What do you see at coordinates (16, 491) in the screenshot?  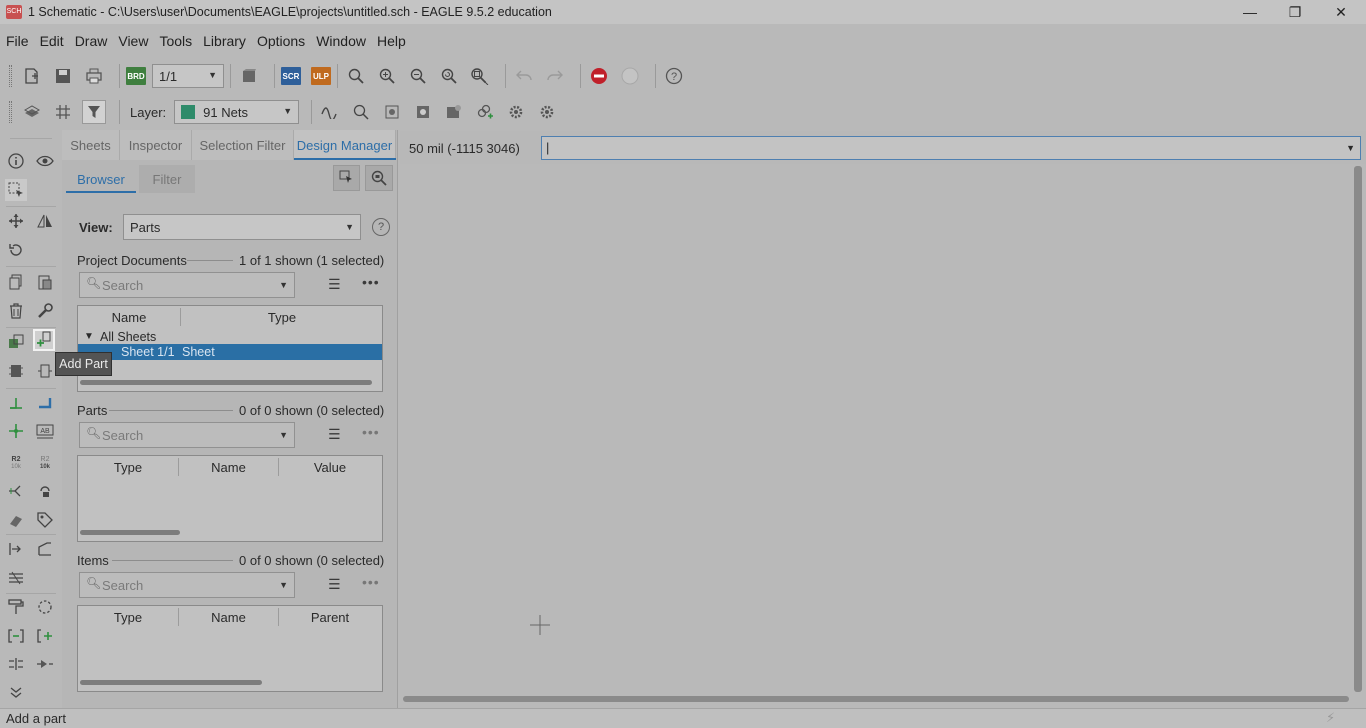 I see `split-icon` at bounding box center [16, 491].